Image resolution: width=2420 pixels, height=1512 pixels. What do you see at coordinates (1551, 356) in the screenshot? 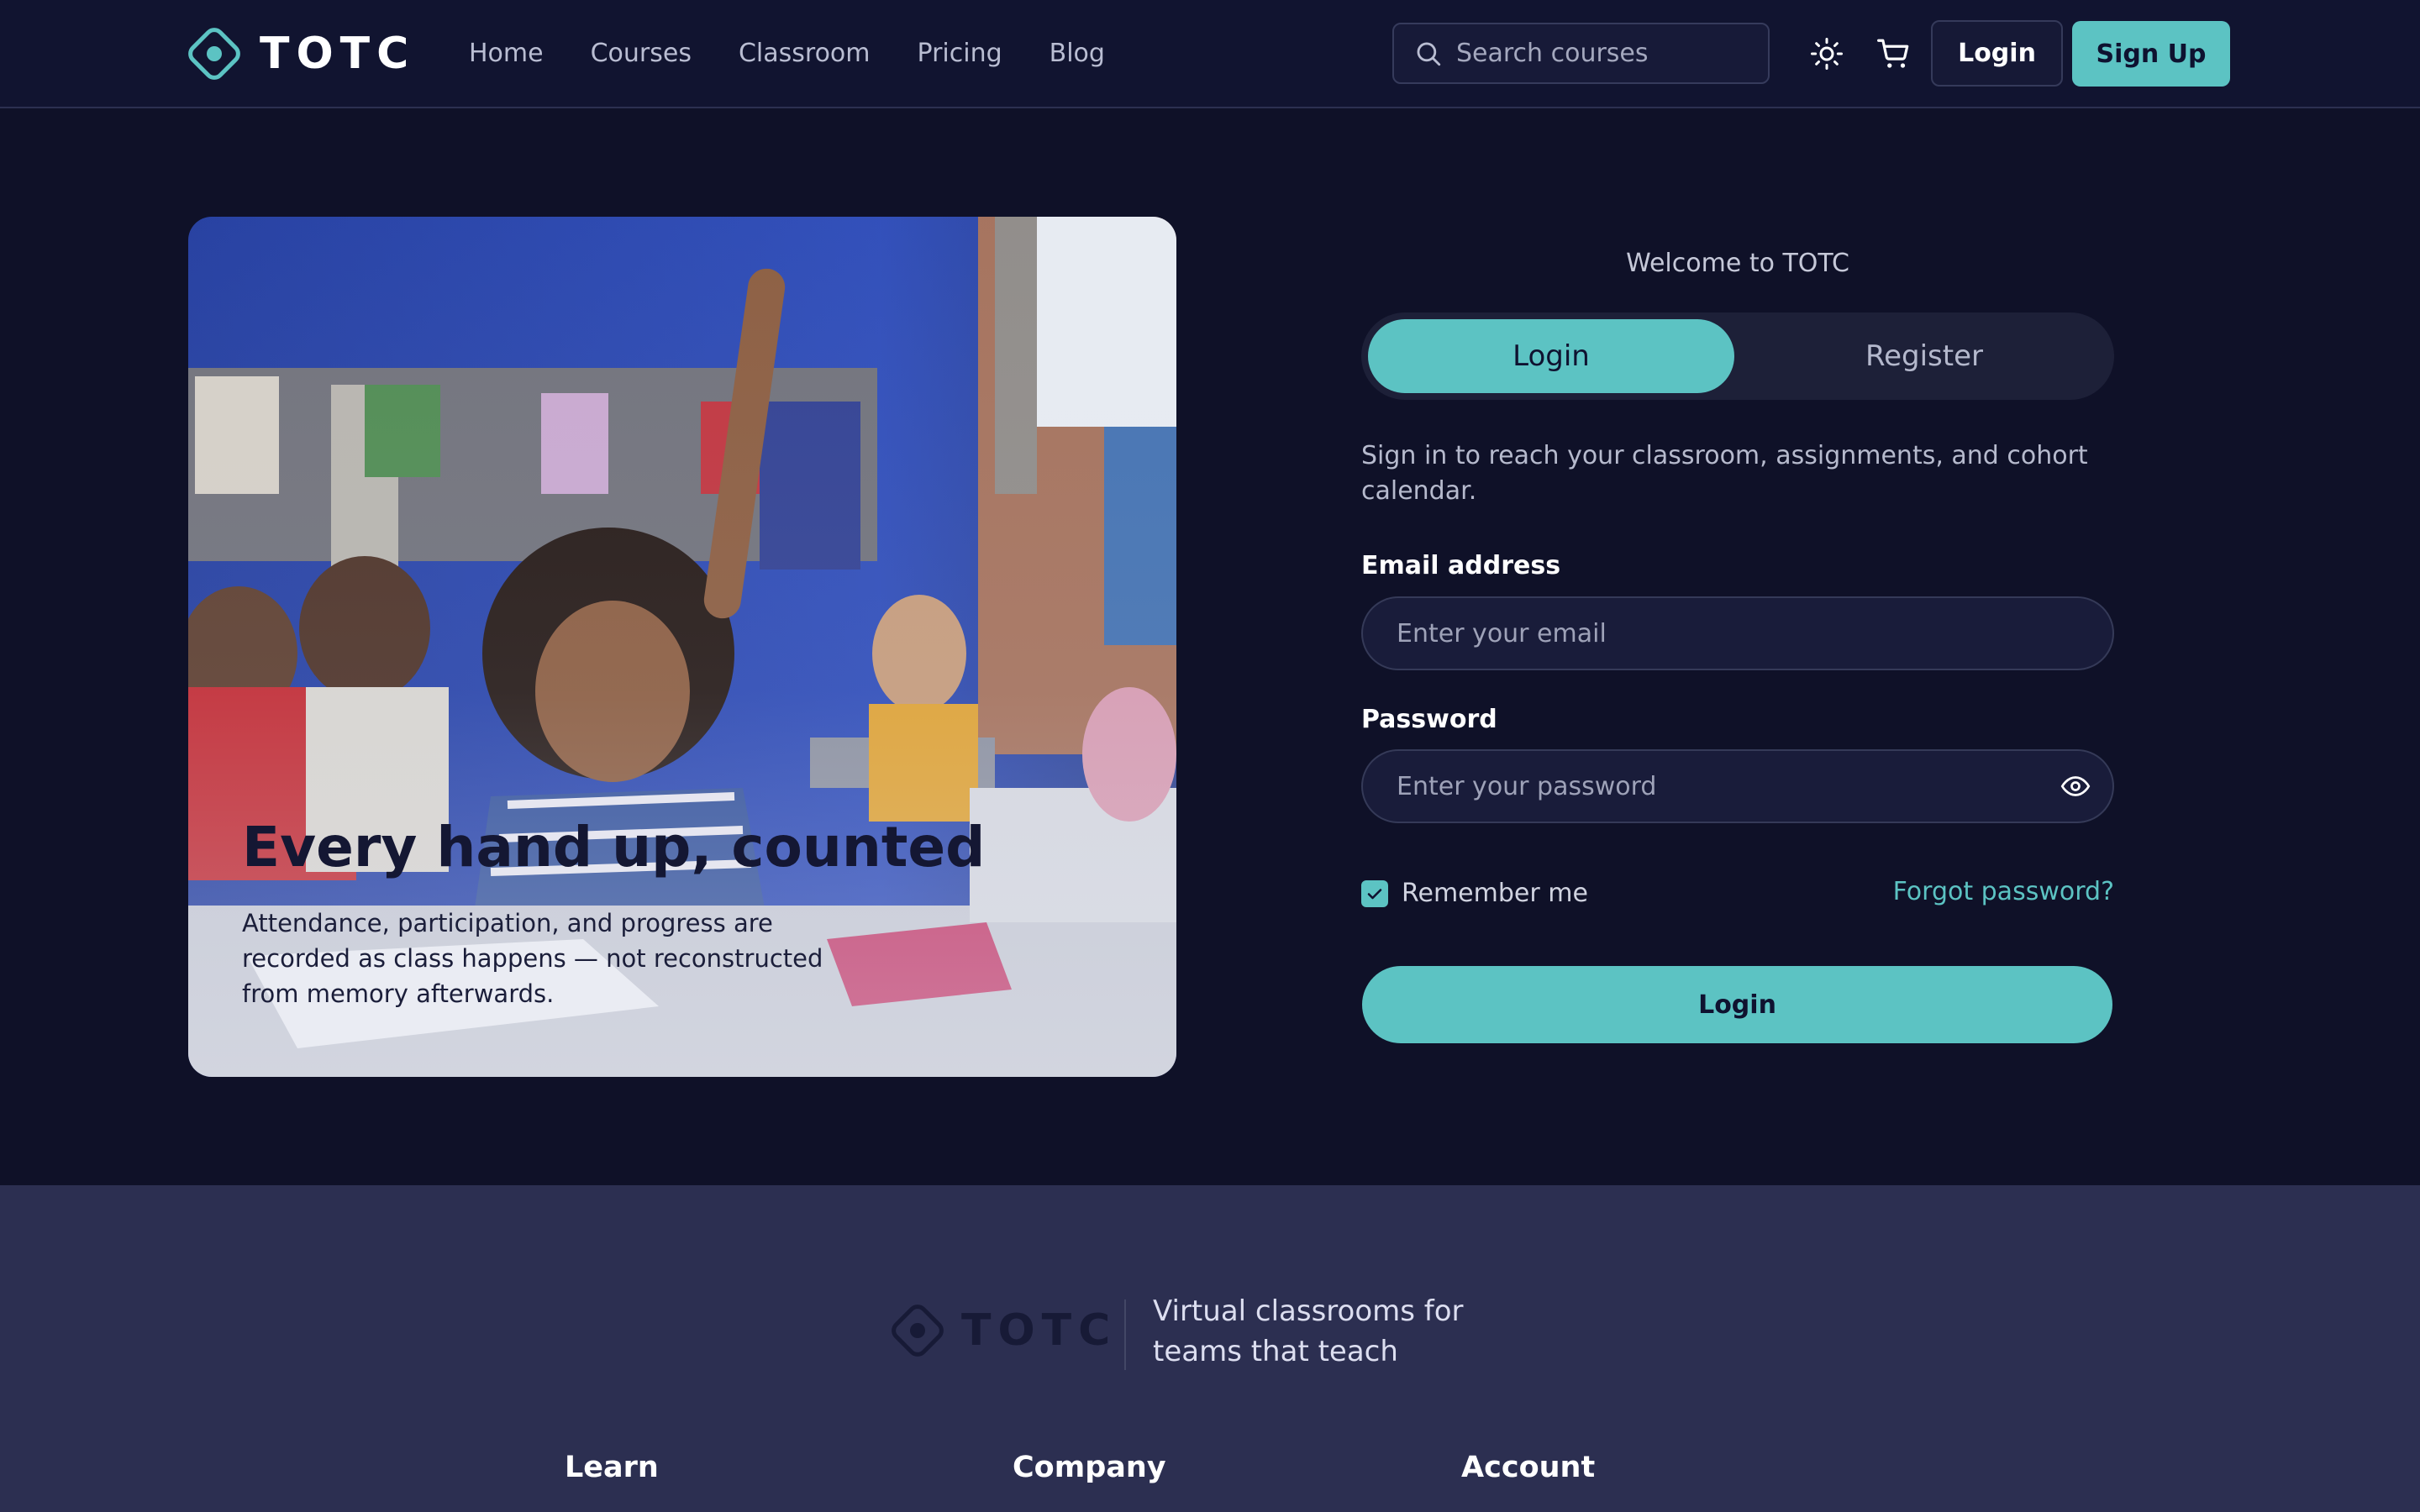
I see `tab-login: Login` at bounding box center [1551, 356].